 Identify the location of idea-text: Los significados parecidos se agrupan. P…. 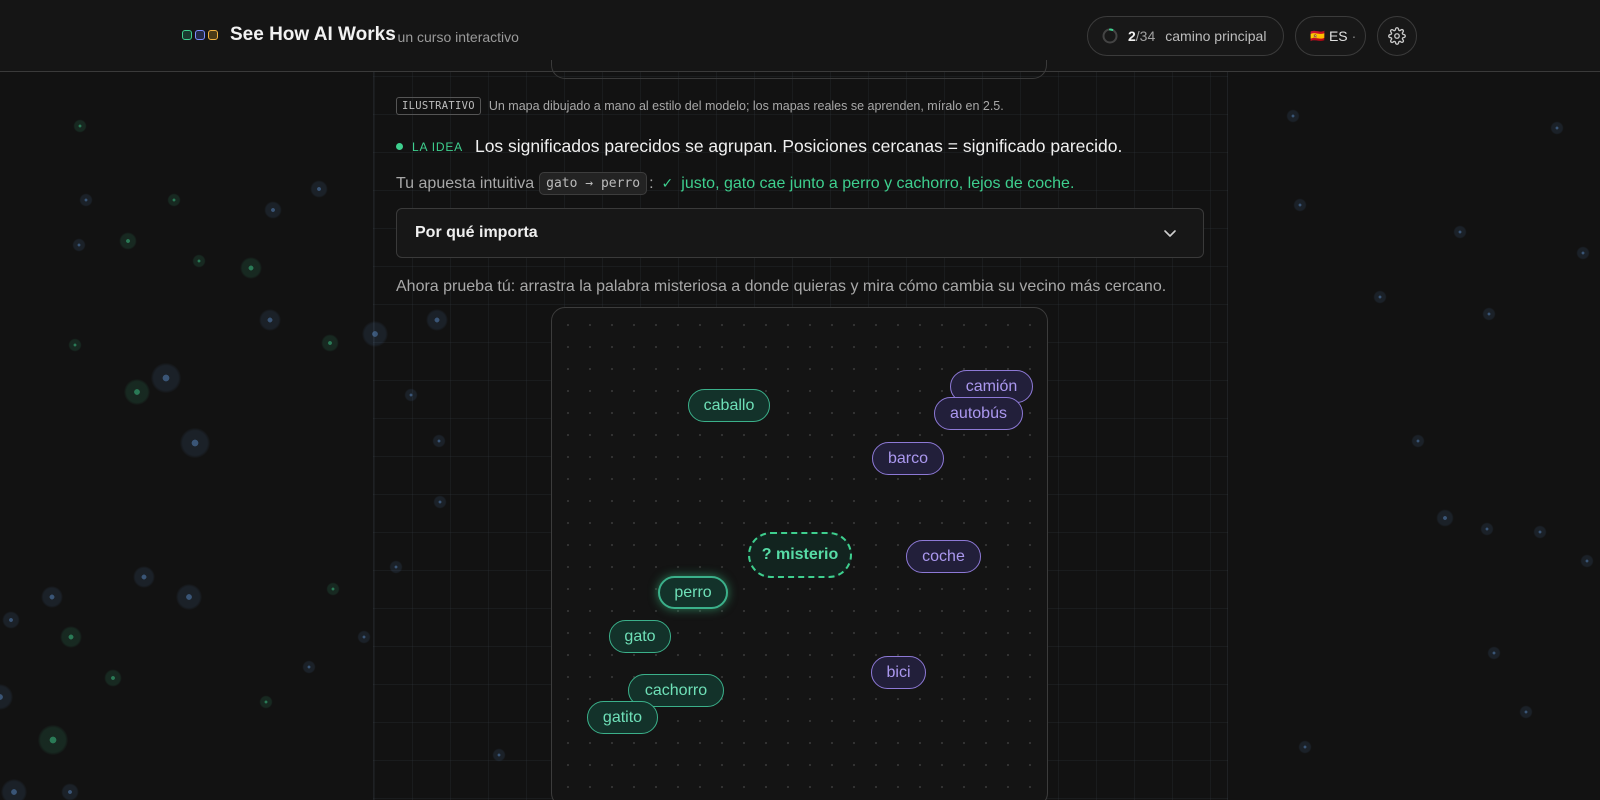
(798, 146).